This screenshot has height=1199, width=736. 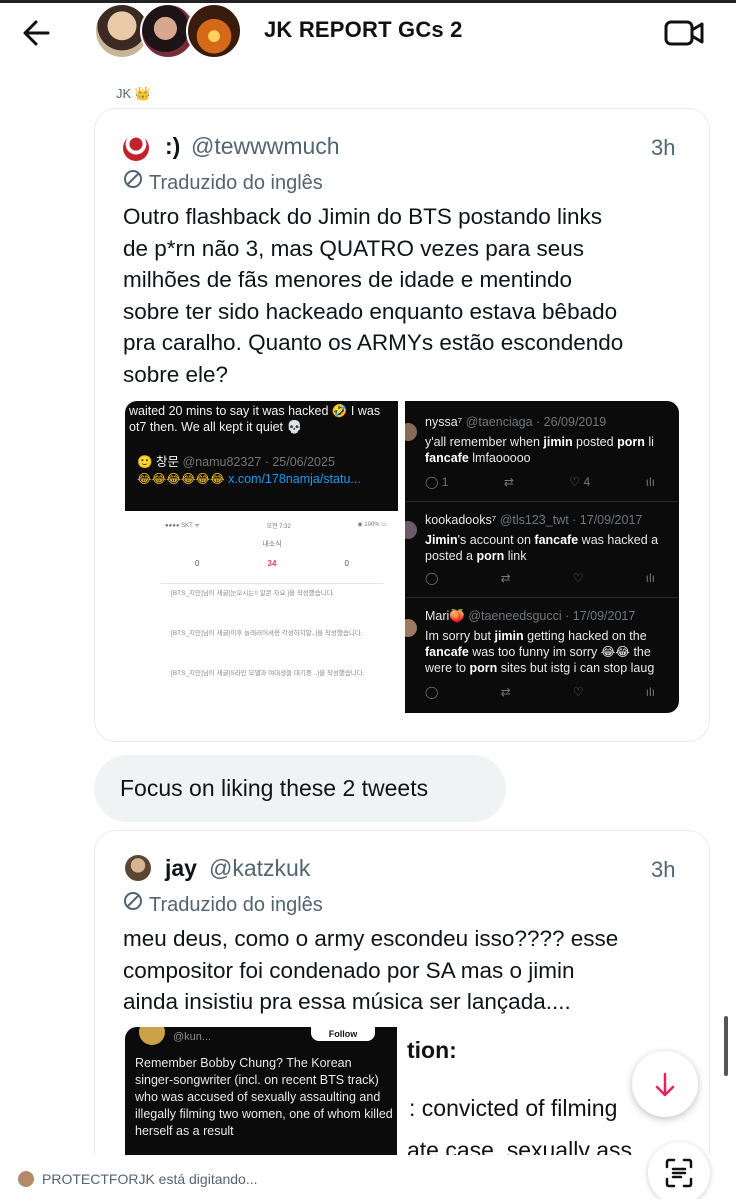 What do you see at coordinates (499, 458) in the screenshot?
I see `text-span: lmfaooooo` at bounding box center [499, 458].